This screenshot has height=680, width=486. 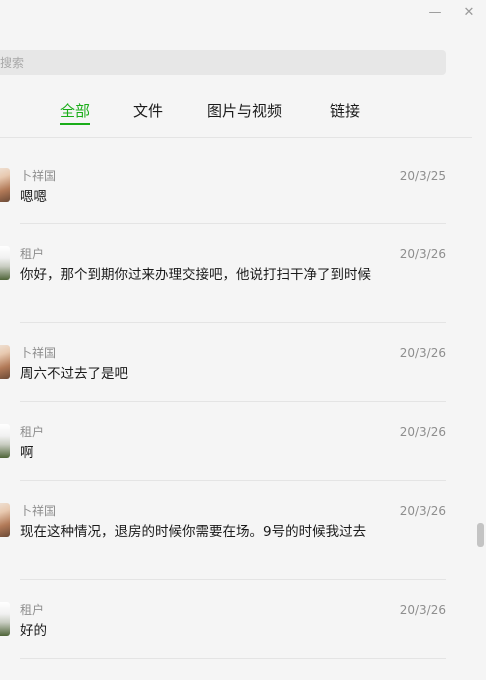 I want to click on tab-files-label: 文件, so click(x=148, y=111).